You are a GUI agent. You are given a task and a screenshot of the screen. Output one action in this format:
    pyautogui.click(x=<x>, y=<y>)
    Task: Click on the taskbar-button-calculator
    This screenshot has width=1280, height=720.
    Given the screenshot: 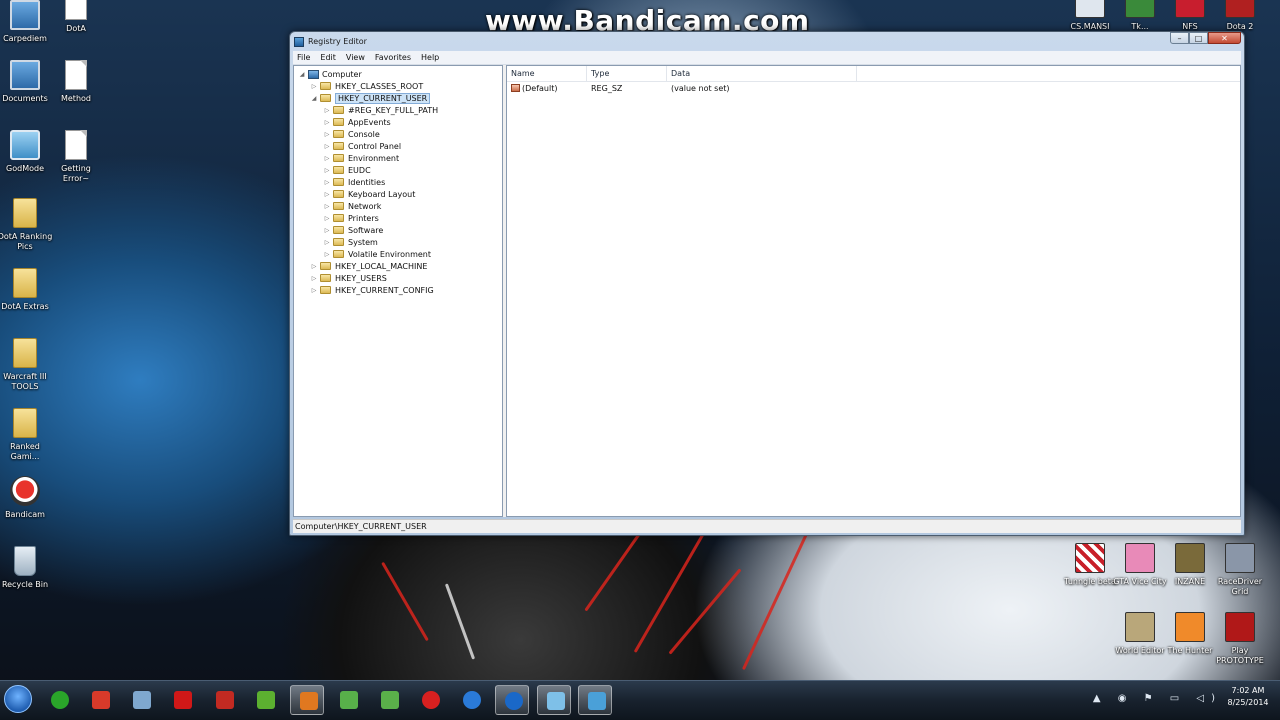 What is the action you would take?
    pyautogui.click(x=141, y=700)
    